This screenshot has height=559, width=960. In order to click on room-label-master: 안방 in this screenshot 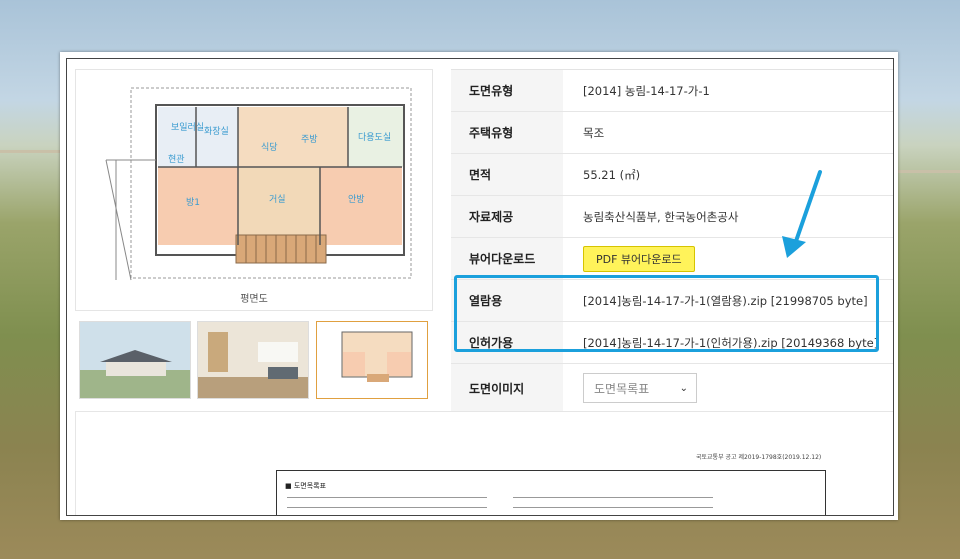, I will do `click(356, 199)`.